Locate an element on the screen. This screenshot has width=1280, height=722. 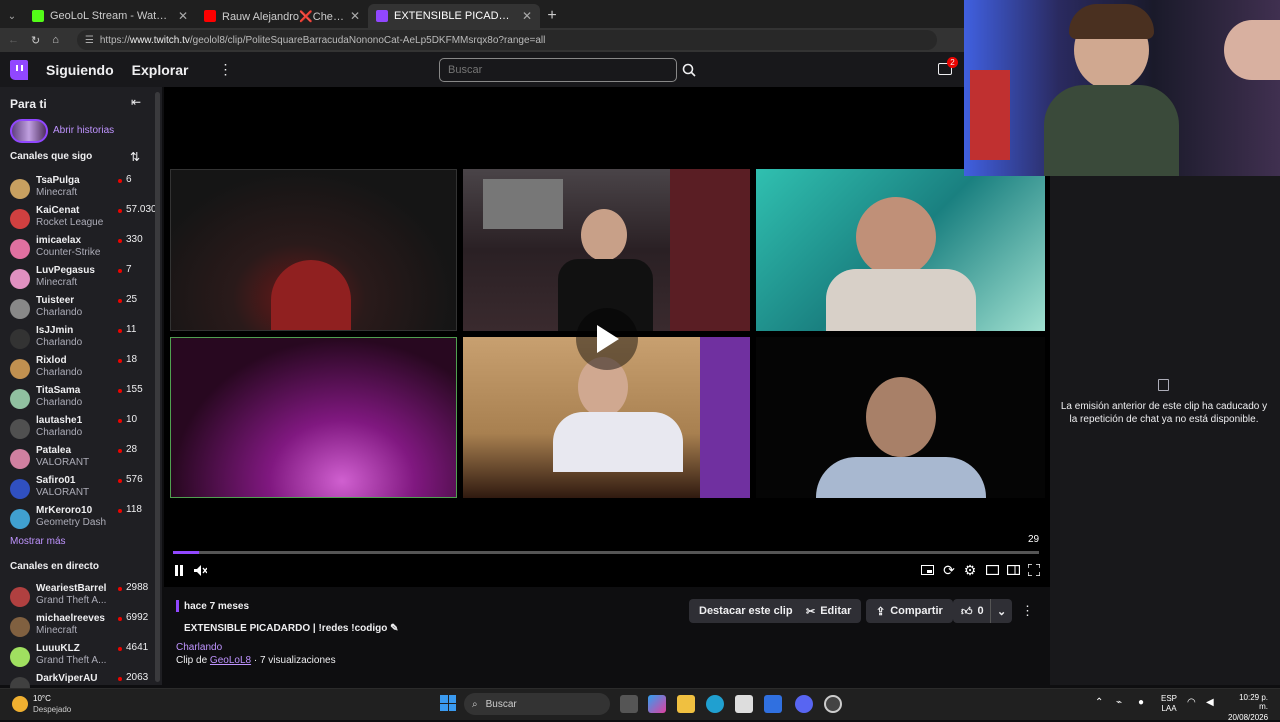
task-view-icon is located at coordinates (629, 704).